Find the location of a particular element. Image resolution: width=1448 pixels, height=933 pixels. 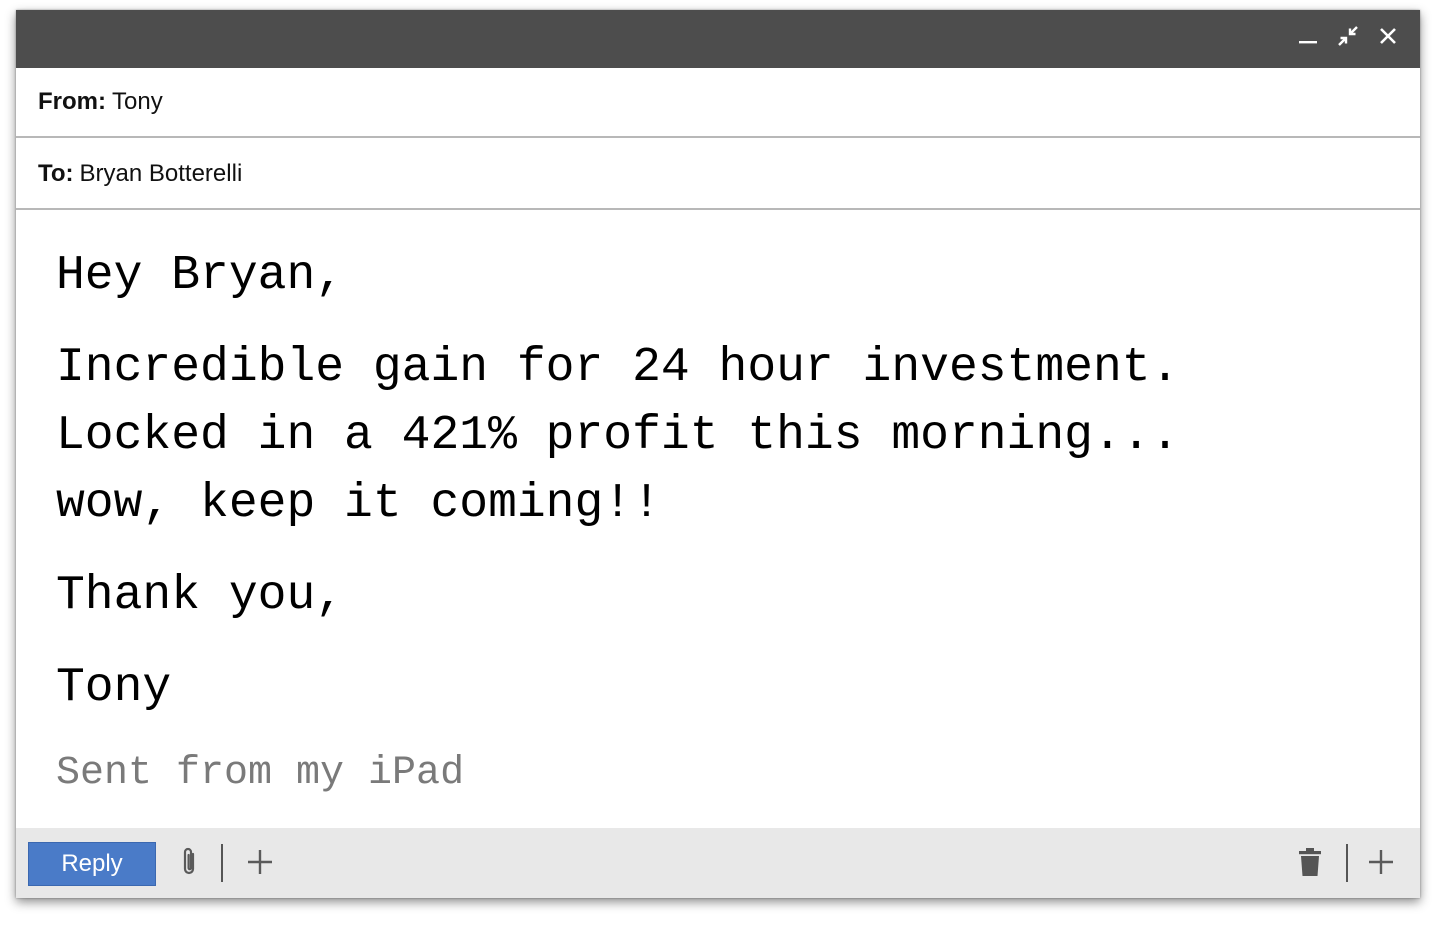

to-value: Bryan Botterelli is located at coordinates (161, 173).